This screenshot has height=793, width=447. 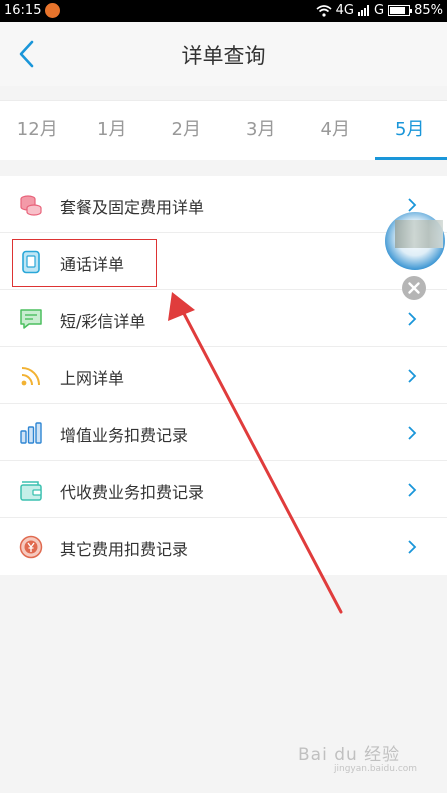 What do you see at coordinates (223, 318) in the screenshot?
I see `menu-item-sms-mms-details: 短/彩信详单` at bounding box center [223, 318].